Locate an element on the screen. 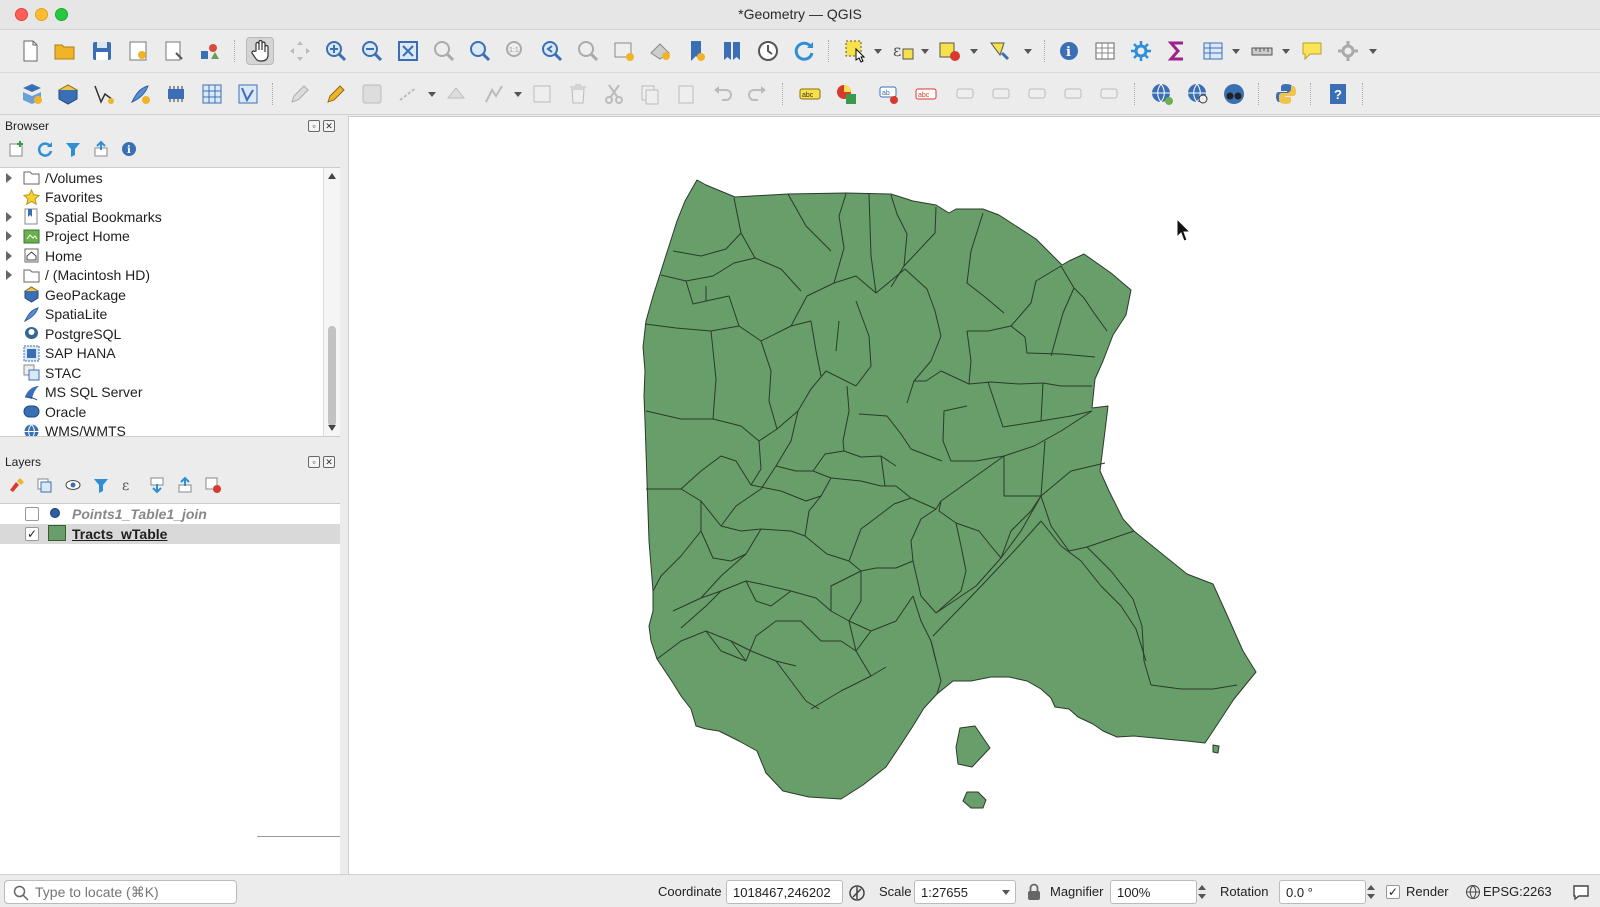 The height and width of the screenshot is (907, 1600). browser-item: Project Home is located at coordinates (161, 236).